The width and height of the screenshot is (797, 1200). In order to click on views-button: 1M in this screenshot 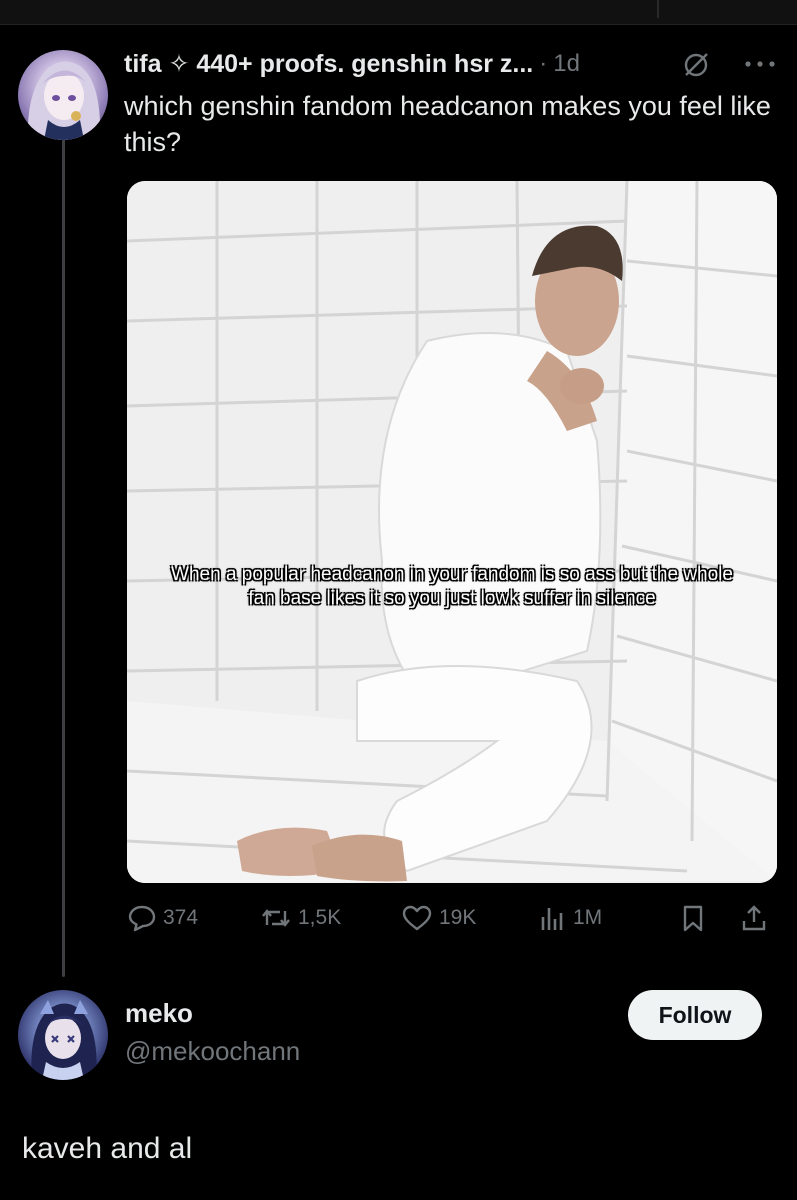, I will do `click(569, 918)`.